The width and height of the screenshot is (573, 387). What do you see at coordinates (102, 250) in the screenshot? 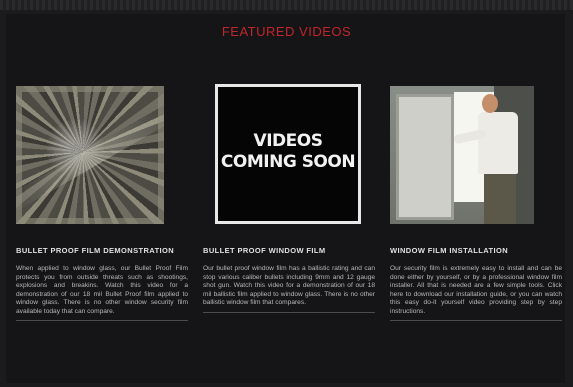
I see `card-title: BULLET PROOF FILM DEMONSTRATION` at bounding box center [102, 250].